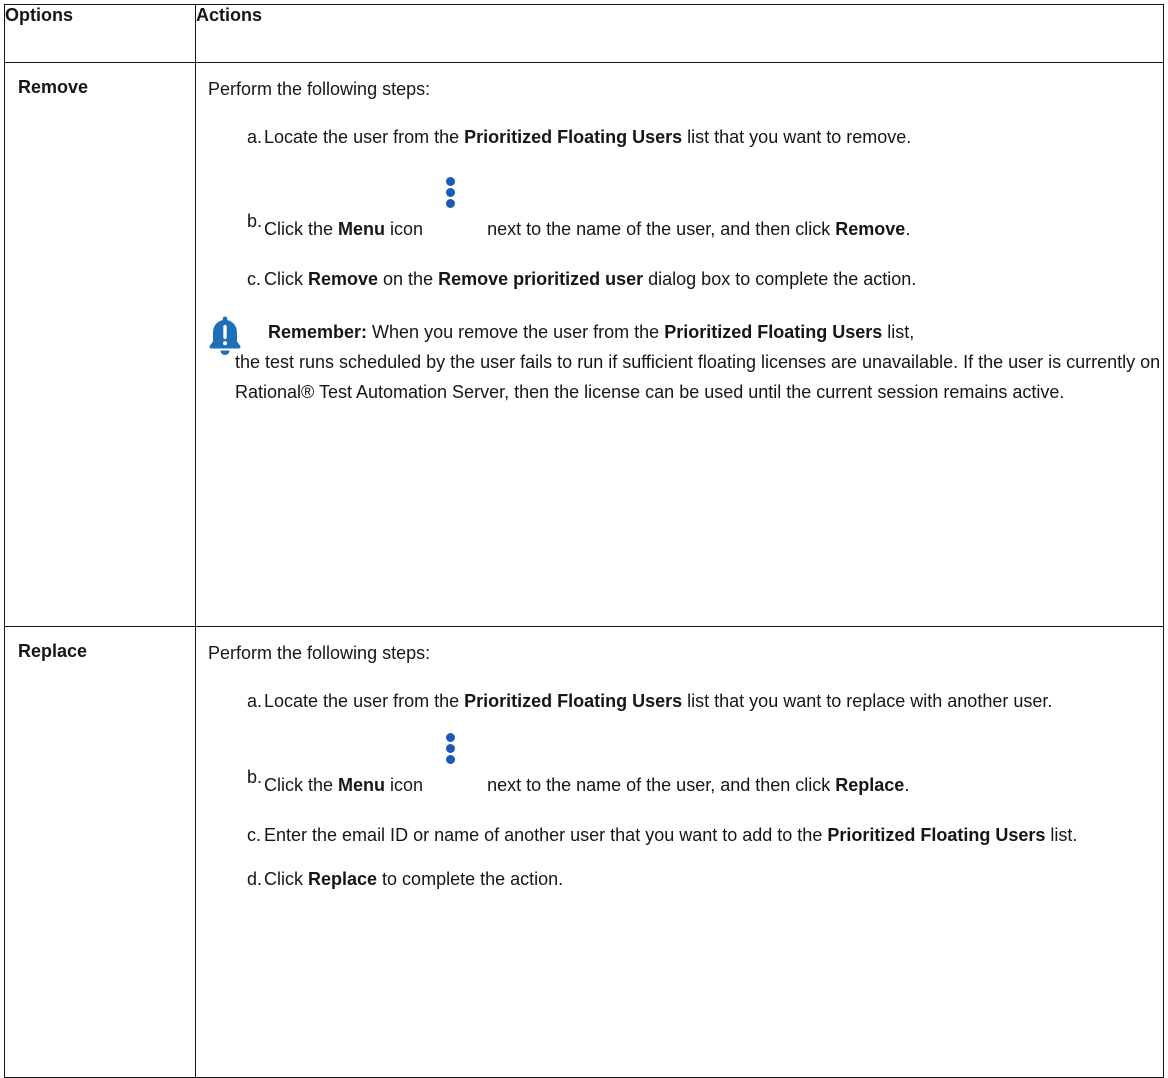 The image size is (1168, 1078). What do you see at coordinates (100, 852) in the screenshot?
I see `option-cell-replace: Replace` at bounding box center [100, 852].